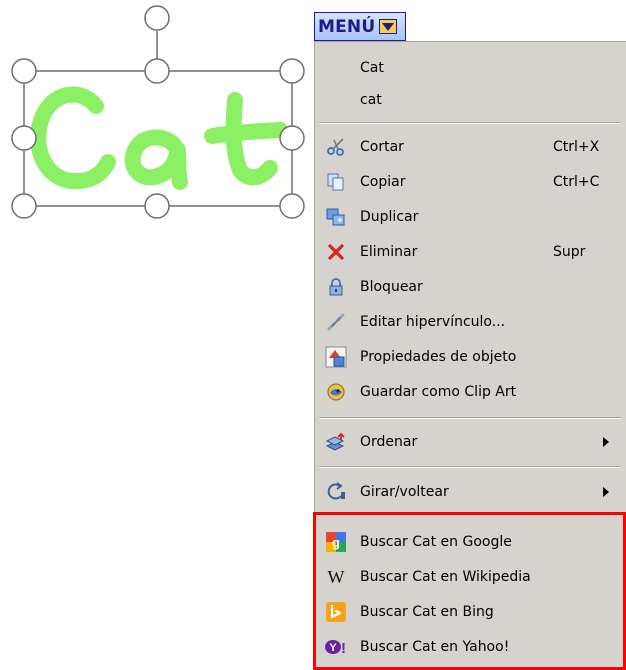  I want to click on menu-button-label: MENÚ, so click(347, 26).